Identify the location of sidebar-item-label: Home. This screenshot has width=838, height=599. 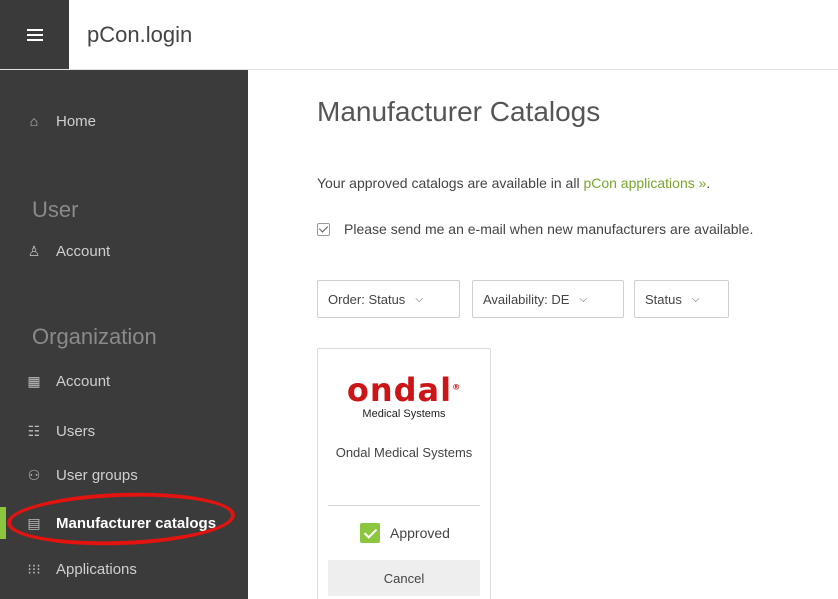
(76, 121).